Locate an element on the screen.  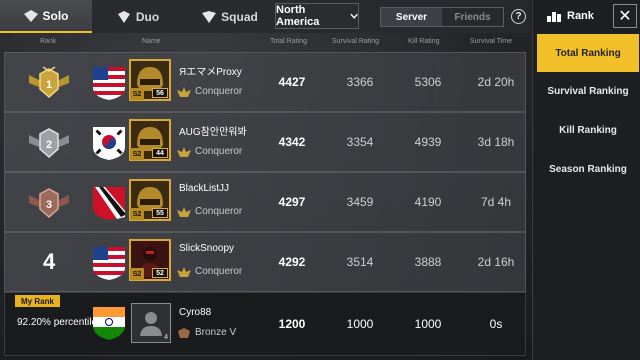
my-rank-tag: My Rank is located at coordinates (37, 301).